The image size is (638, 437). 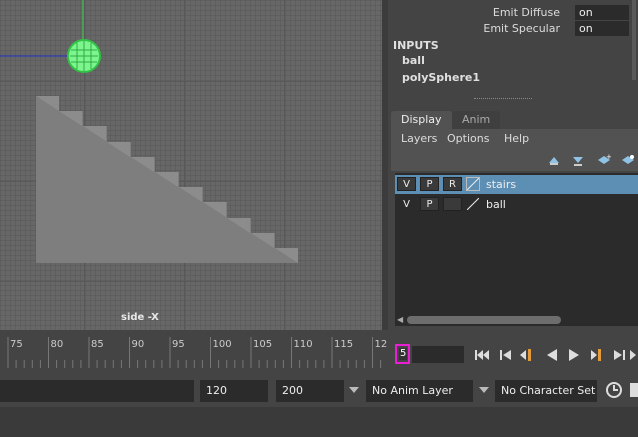 I want to click on tick-label: 110, so click(x=303, y=344).